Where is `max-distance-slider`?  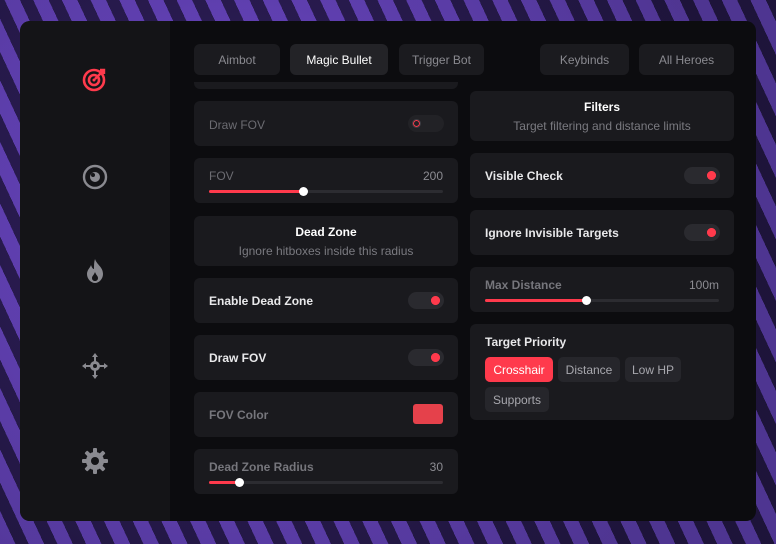 max-distance-slider is located at coordinates (602, 300).